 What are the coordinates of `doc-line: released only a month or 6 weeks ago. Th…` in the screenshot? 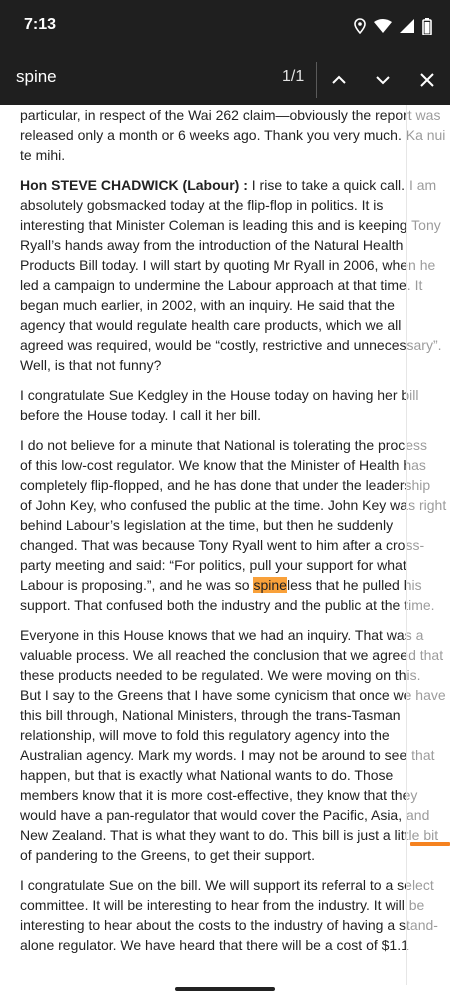 It's located at (233, 135).